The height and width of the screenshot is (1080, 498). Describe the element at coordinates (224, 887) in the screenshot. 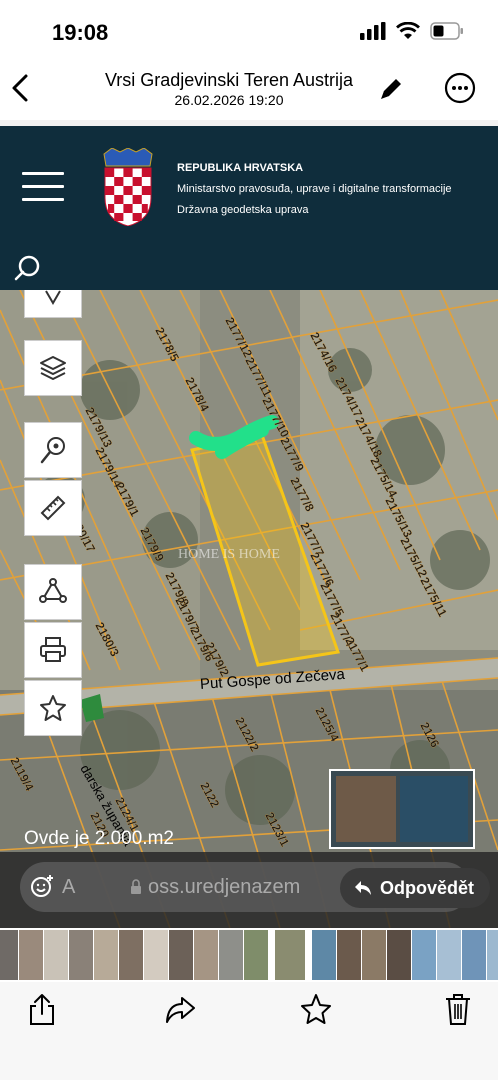

I see `url-text: oss.uredjenazem` at that location.